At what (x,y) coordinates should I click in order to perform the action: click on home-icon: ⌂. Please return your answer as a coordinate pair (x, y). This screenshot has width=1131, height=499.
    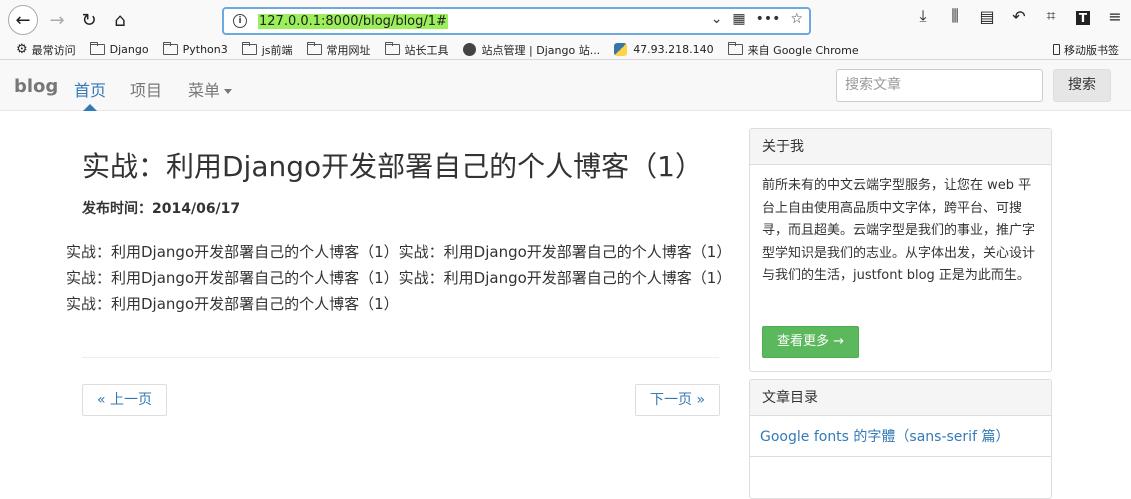
    Looking at the image, I should click on (120, 20).